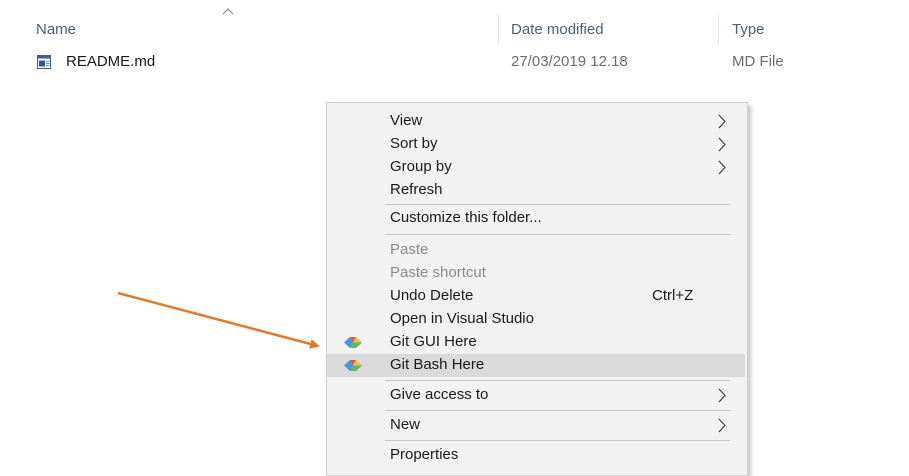 The image size is (909, 476). I want to click on menu-item-shortcut: Ctrl+Z, so click(673, 295).